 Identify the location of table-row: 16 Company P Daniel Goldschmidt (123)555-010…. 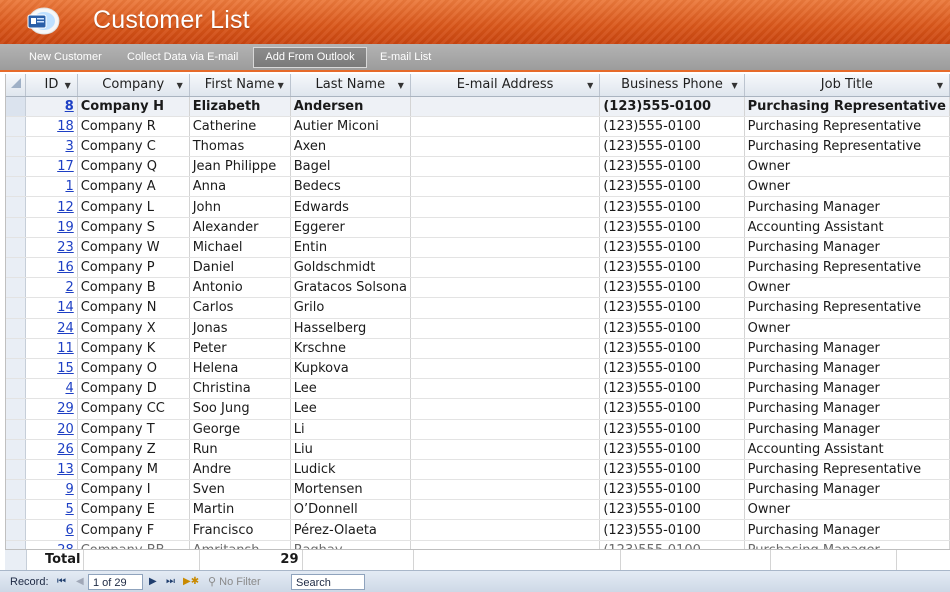
(478, 268).